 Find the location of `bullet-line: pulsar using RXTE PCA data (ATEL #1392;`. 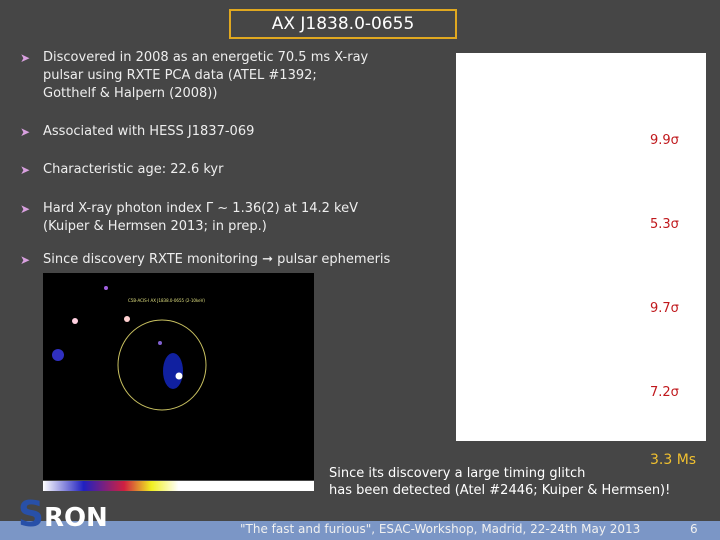

bullet-line: pulsar using RXTE PCA data (ATEL #1392; is located at coordinates (180, 75).